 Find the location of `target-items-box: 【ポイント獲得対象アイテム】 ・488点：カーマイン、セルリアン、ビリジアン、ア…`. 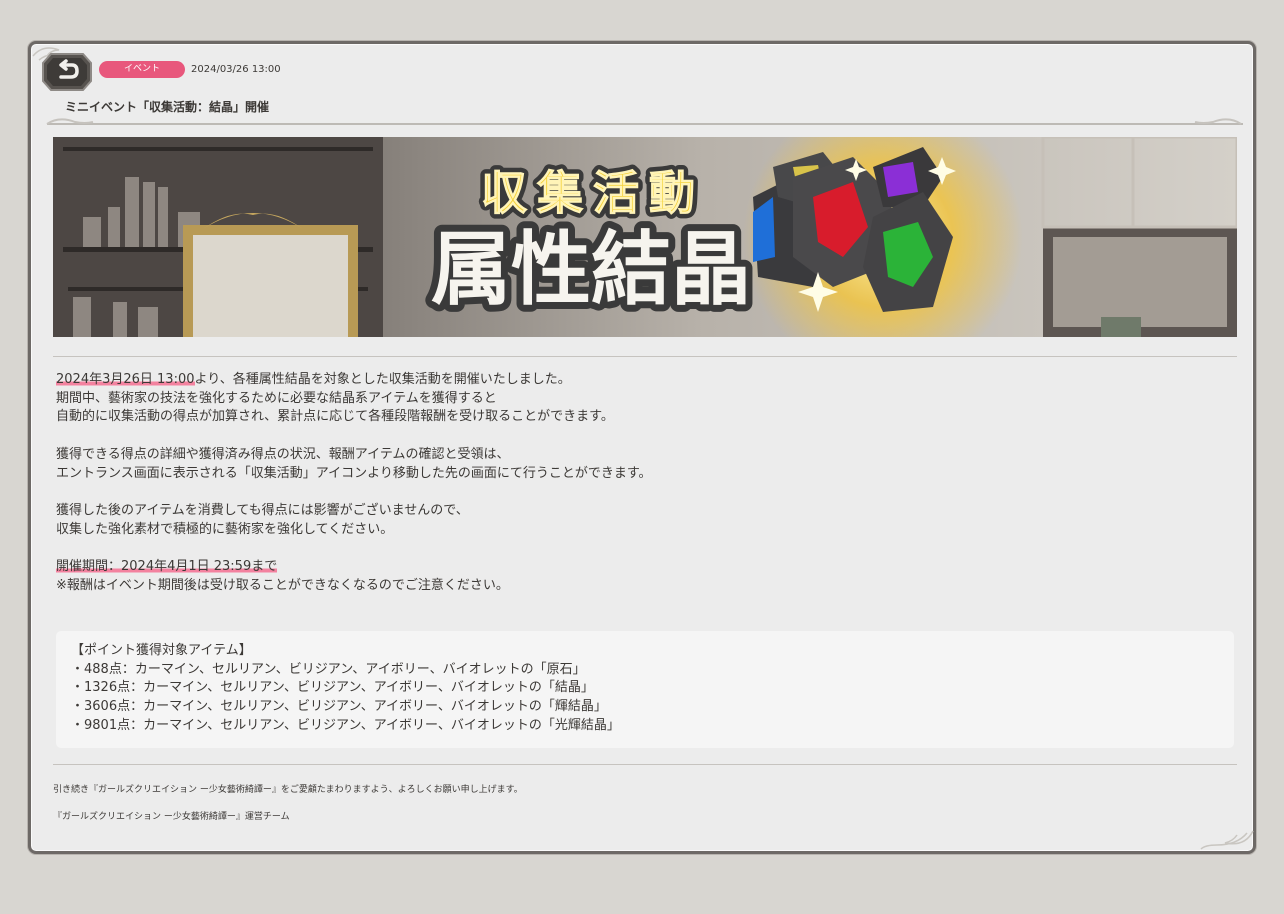

target-items-box: 【ポイント獲得対象アイテム】 ・488点：カーマイン、セルリアン、ビリジアン、ア… is located at coordinates (645, 689).